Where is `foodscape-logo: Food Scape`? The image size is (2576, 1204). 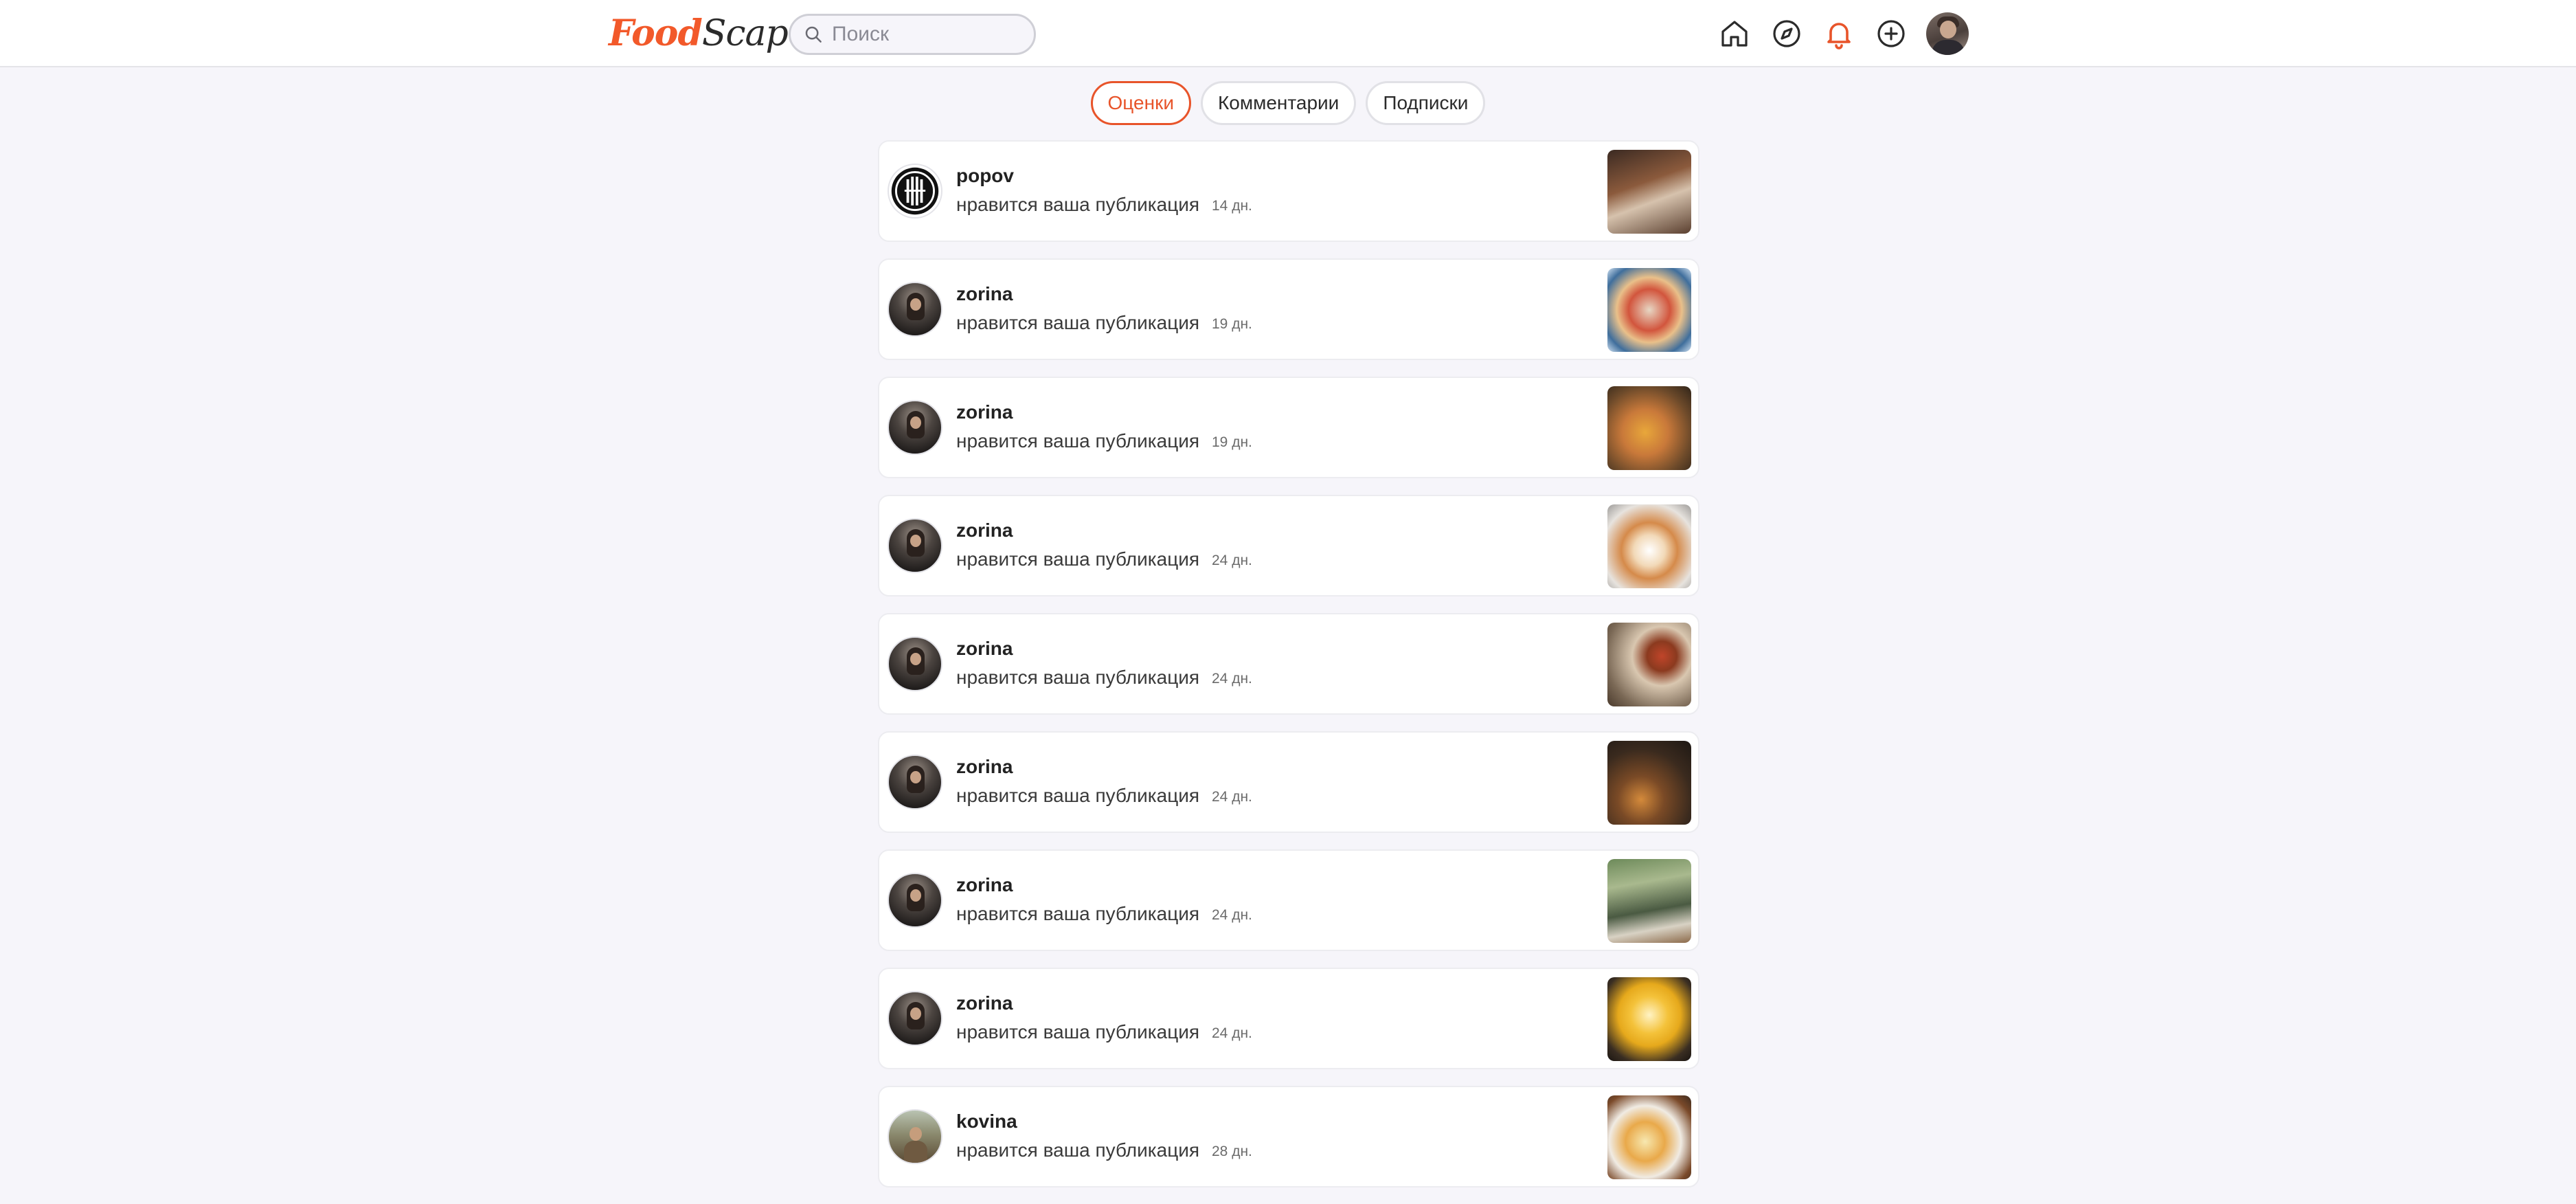 foodscape-logo: Food Scape is located at coordinates (709, 34).